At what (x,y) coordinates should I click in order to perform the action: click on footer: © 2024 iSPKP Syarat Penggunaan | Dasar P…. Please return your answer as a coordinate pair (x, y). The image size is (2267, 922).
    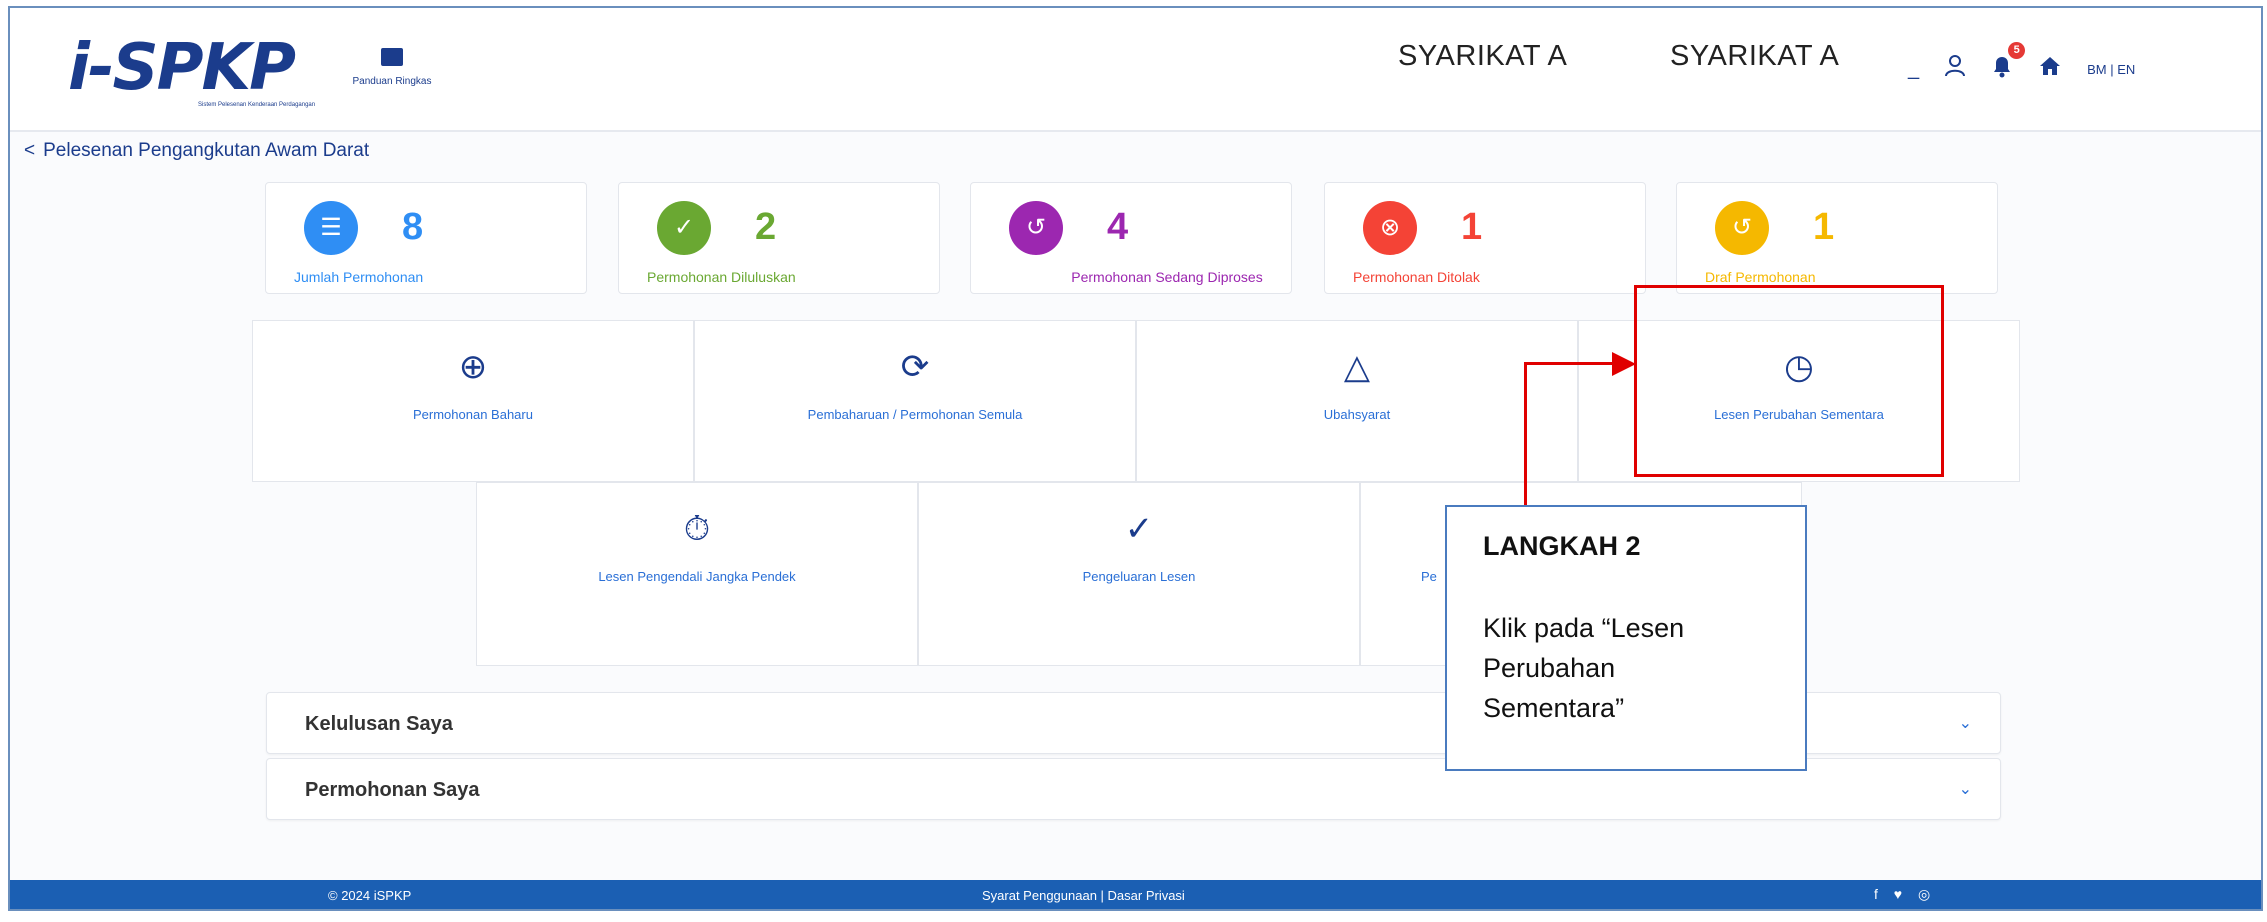
    Looking at the image, I should click on (1135, 894).